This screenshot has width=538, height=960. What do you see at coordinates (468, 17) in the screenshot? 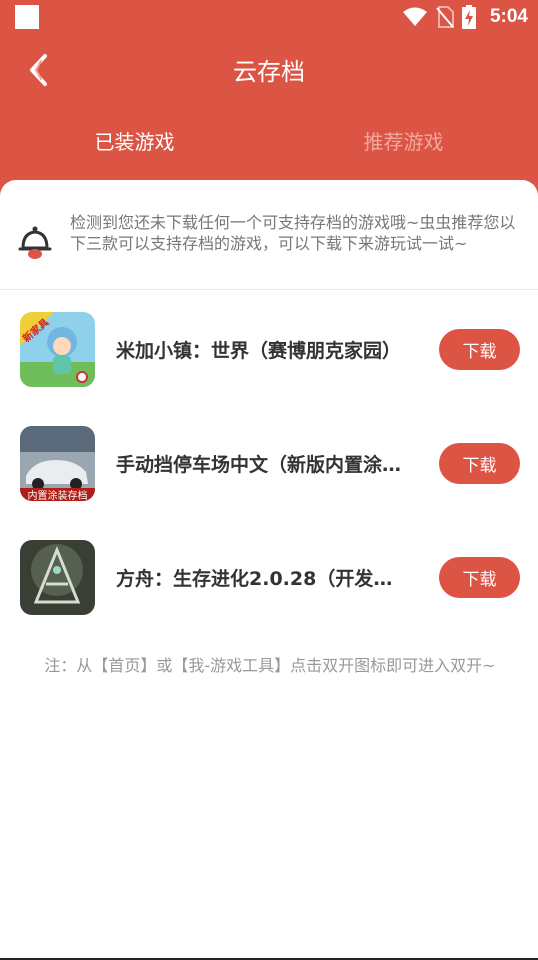
I see `battery-charging-icon` at bounding box center [468, 17].